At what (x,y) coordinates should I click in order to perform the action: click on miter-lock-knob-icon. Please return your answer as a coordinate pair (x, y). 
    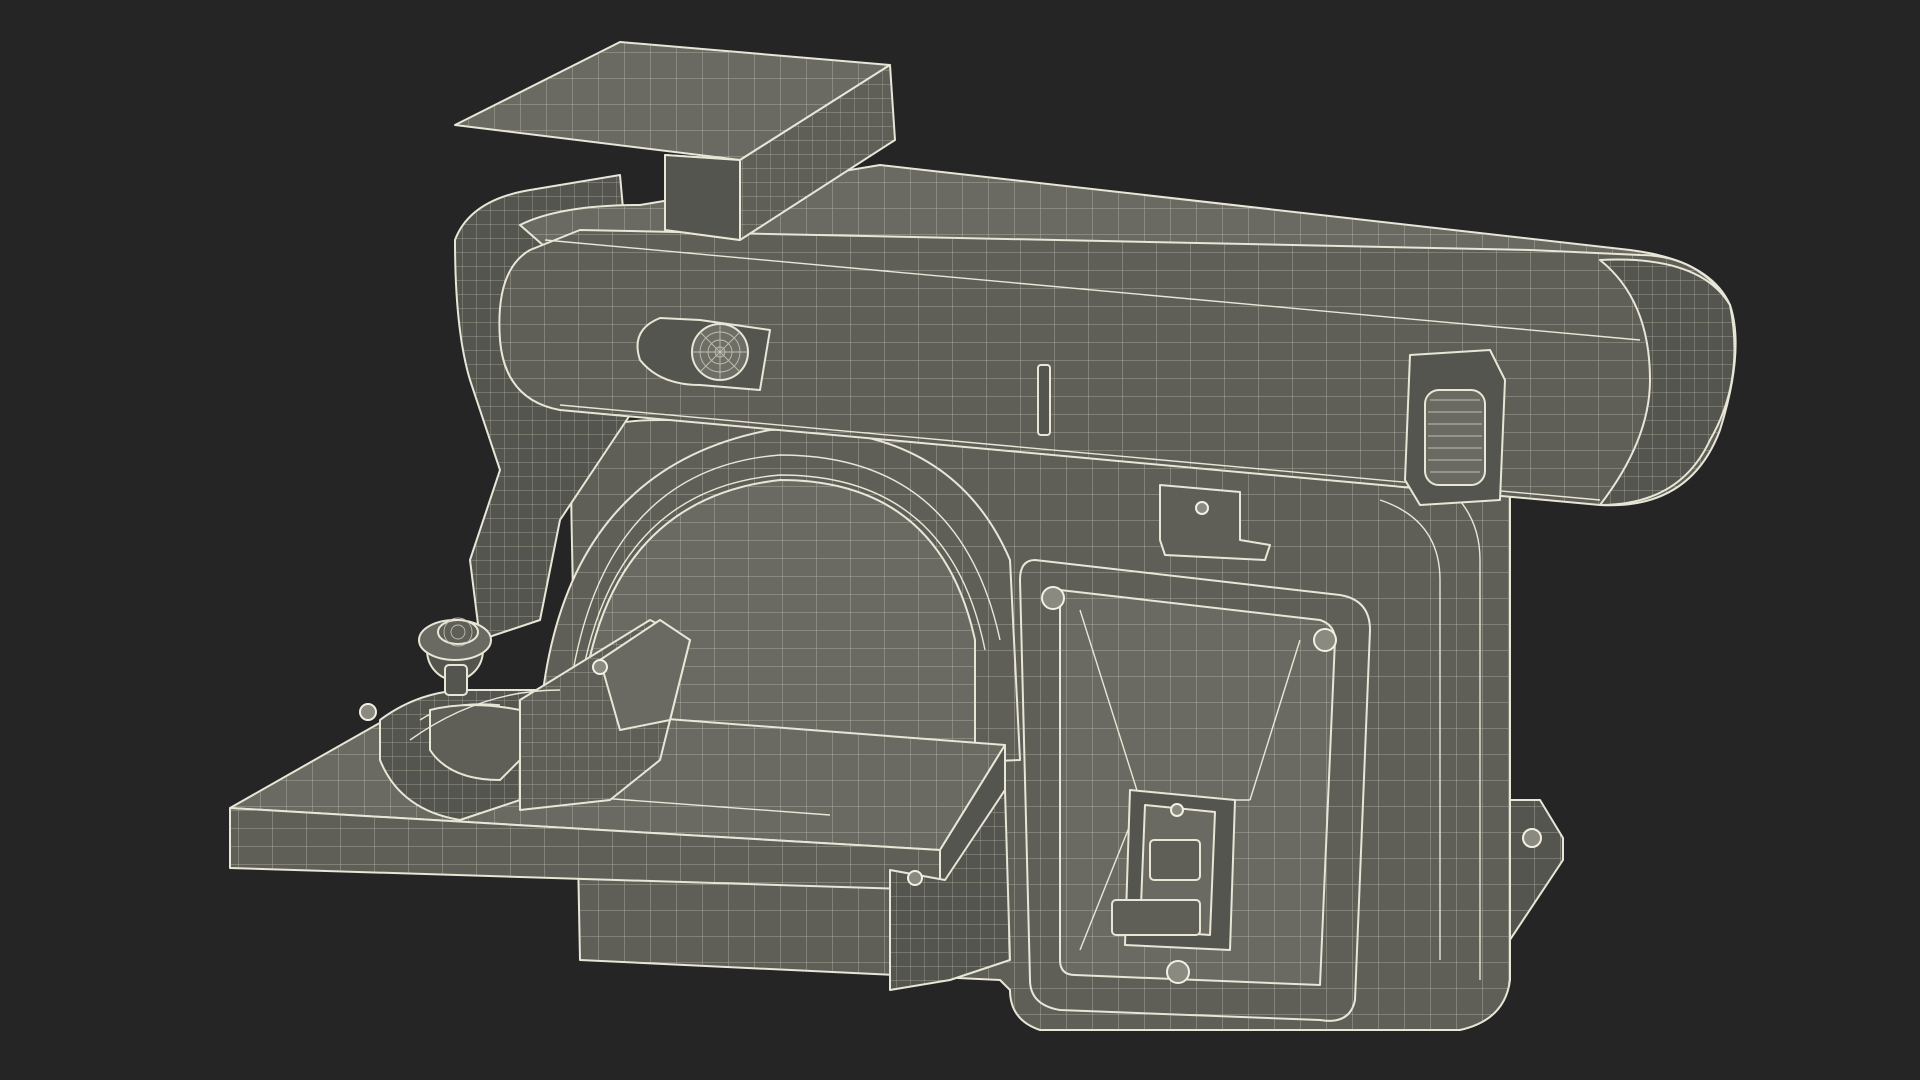
    Looking at the image, I should click on (455, 656).